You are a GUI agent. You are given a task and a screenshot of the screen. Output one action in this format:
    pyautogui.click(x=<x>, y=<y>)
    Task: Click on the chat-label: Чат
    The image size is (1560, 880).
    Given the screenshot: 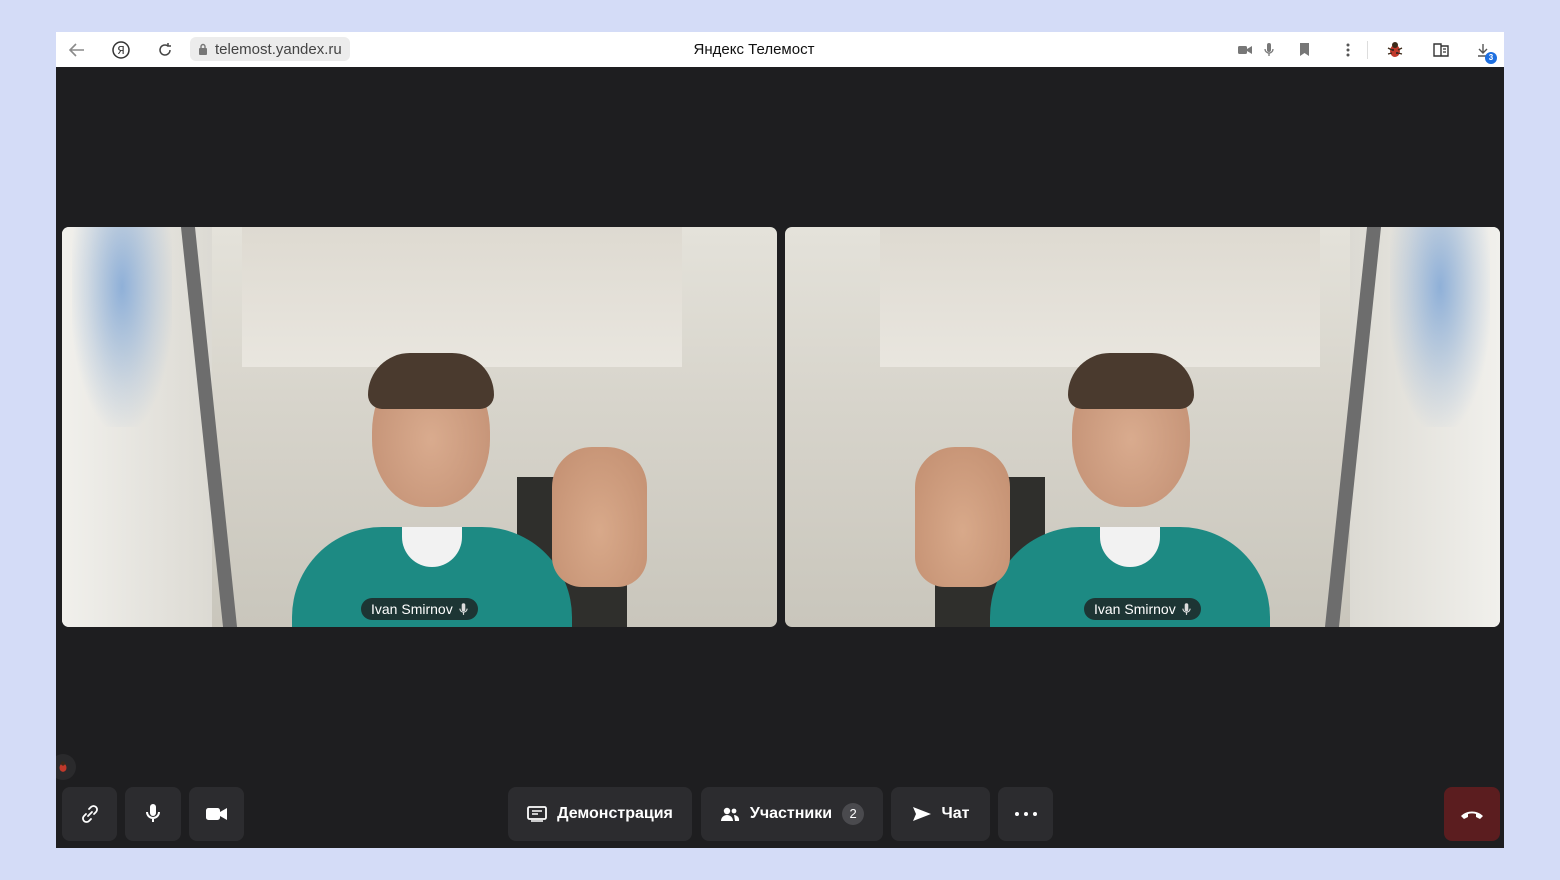 What is the action you would take?
    pyautogui.click(x=955, y=813)
    